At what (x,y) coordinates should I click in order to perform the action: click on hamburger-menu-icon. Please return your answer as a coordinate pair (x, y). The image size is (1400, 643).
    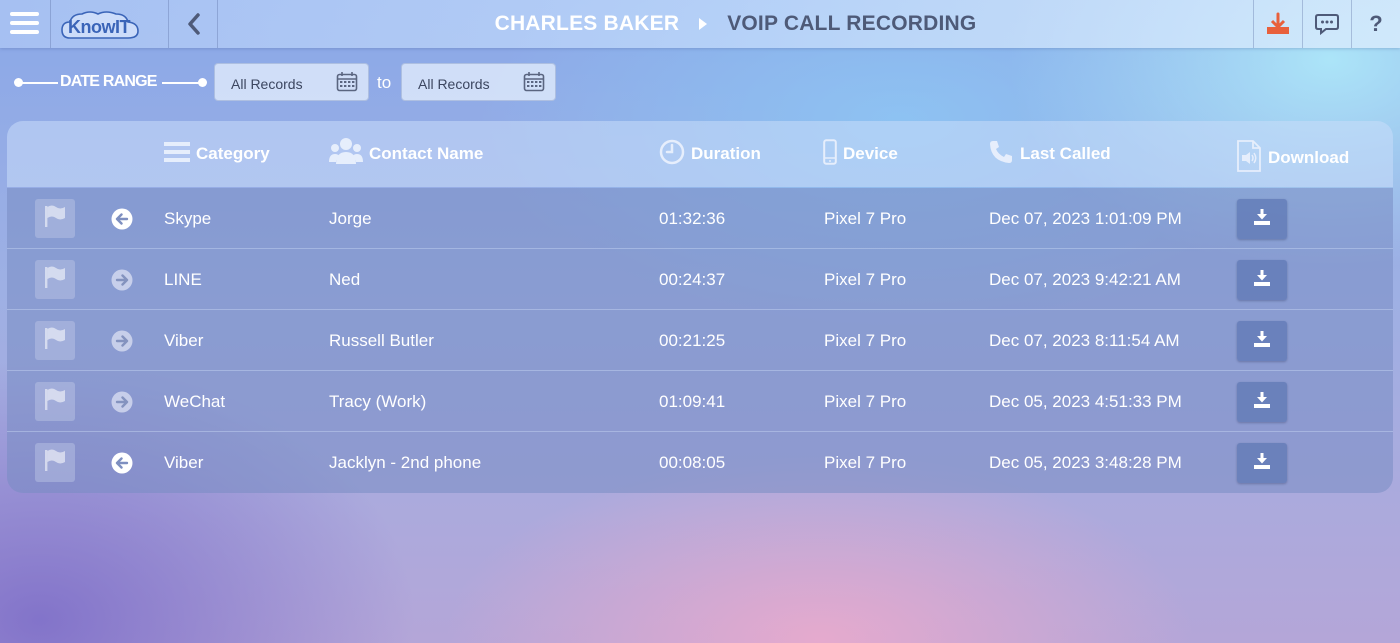
    Looking at the image, I should click on (25, 24).